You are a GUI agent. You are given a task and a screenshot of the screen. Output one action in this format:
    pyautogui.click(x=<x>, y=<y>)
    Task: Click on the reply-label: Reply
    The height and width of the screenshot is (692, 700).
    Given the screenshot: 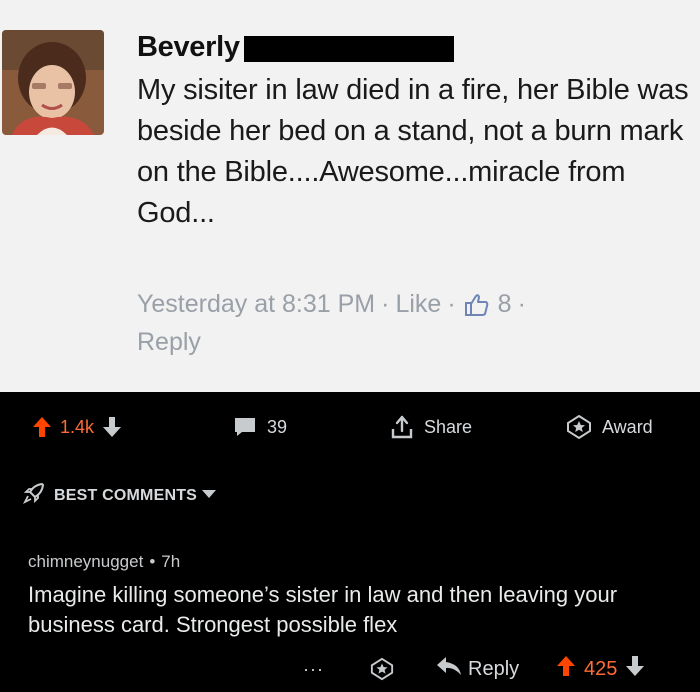 What is the action you would take?
    pyautogui.click(x=494, y=668)
    